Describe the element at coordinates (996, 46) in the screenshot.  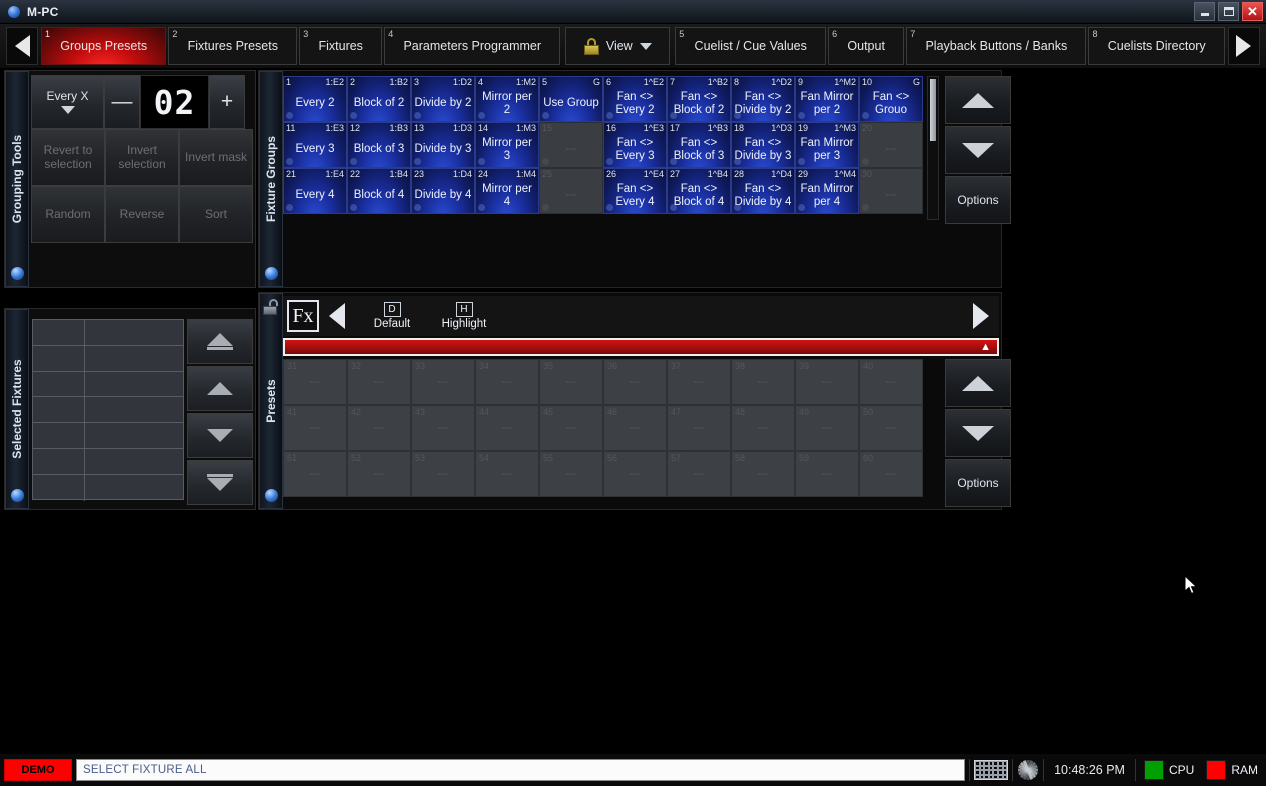
I see `tab-playback-buttons-banks: 7 Playback Buttons / Banks` at that location.